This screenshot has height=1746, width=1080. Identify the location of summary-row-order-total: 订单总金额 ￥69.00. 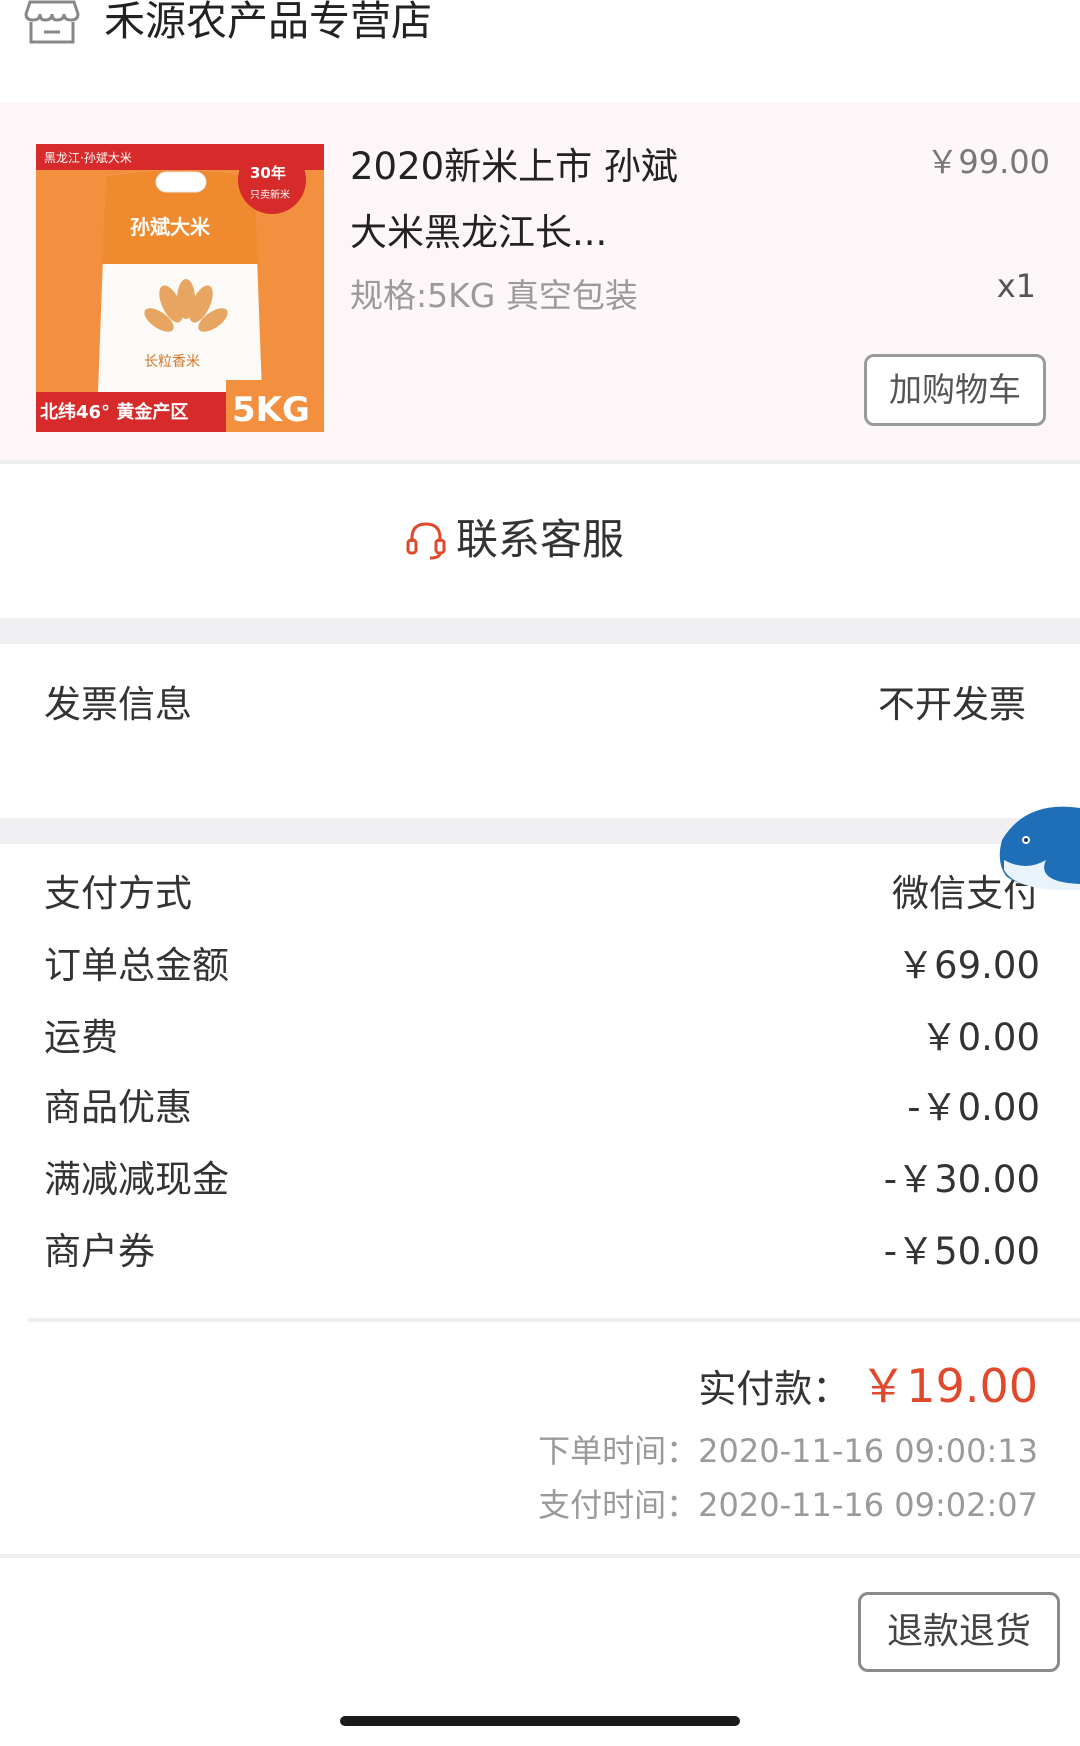
(542, 966).